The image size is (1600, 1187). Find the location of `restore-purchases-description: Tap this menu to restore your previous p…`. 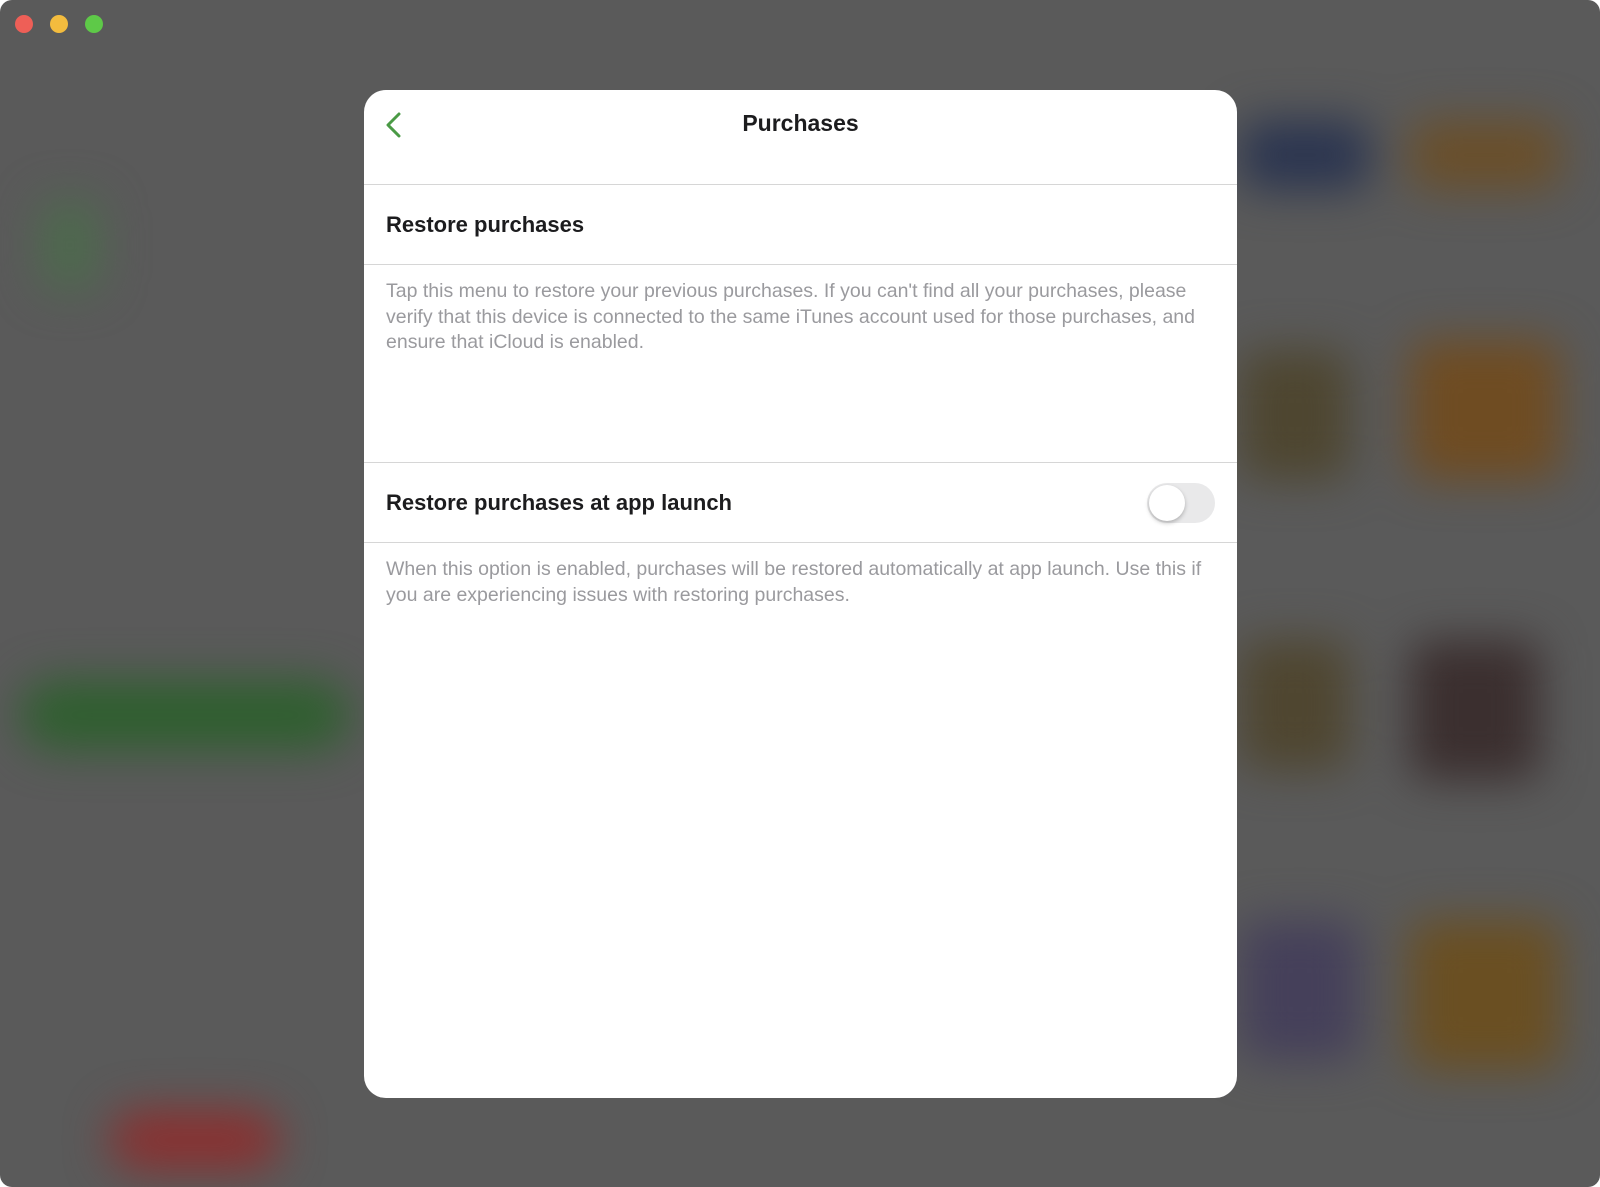

restore-purchases-description: Tap this menu to restore your previous p… is located at coordinates (800, 364).